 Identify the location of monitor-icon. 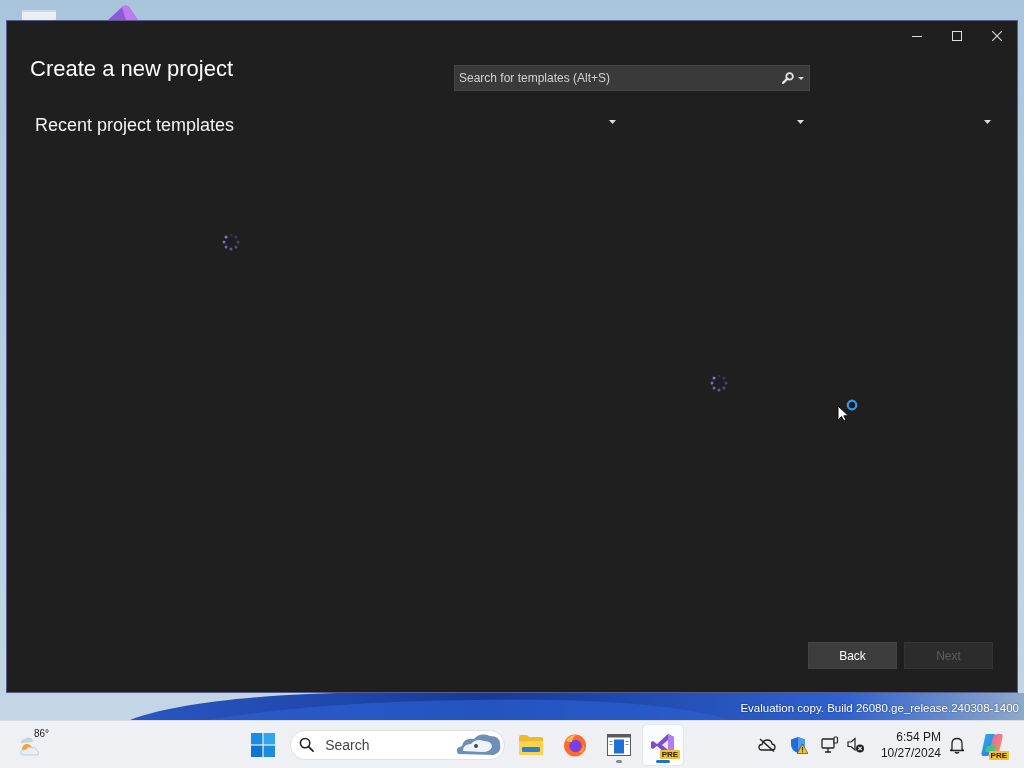
(830, 744).